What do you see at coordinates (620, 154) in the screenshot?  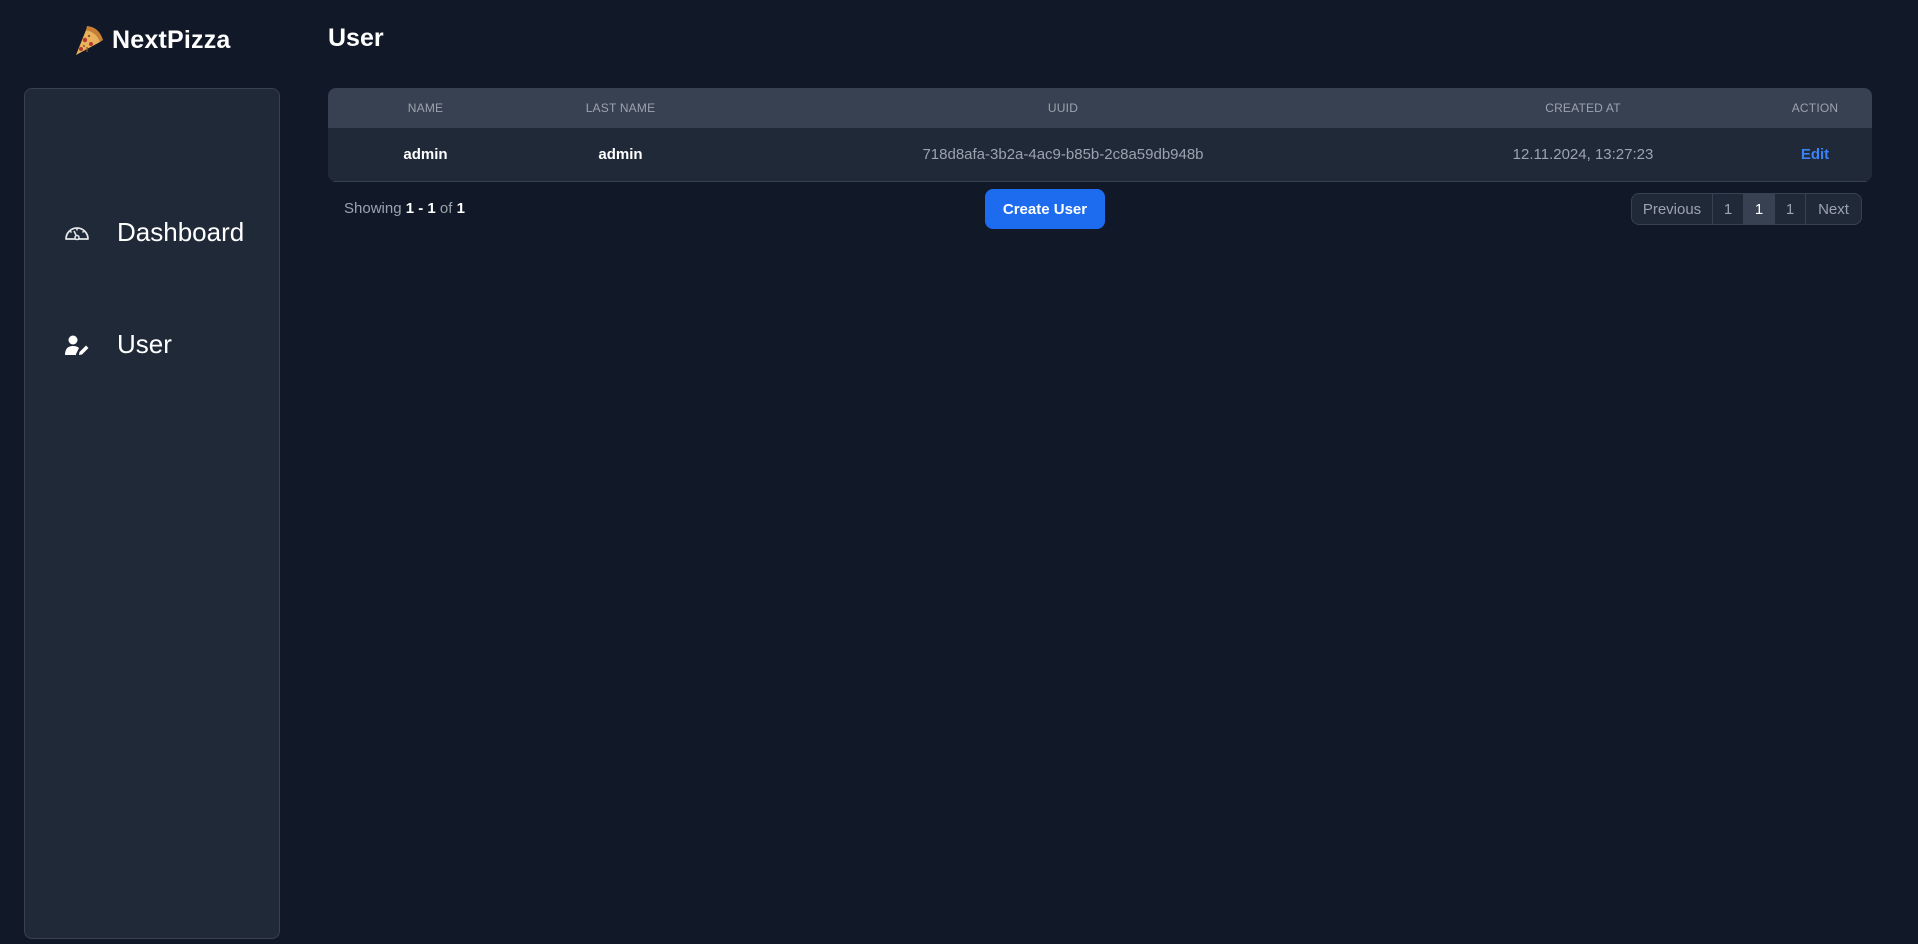 I see `cell-last-name: admin` at bounding box center [620, 154].